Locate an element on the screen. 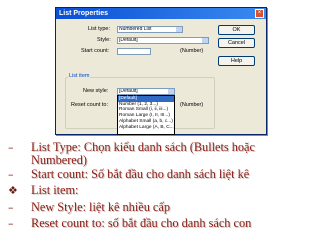  list-type-select: Numbered List is located at coordinates (150, 29).